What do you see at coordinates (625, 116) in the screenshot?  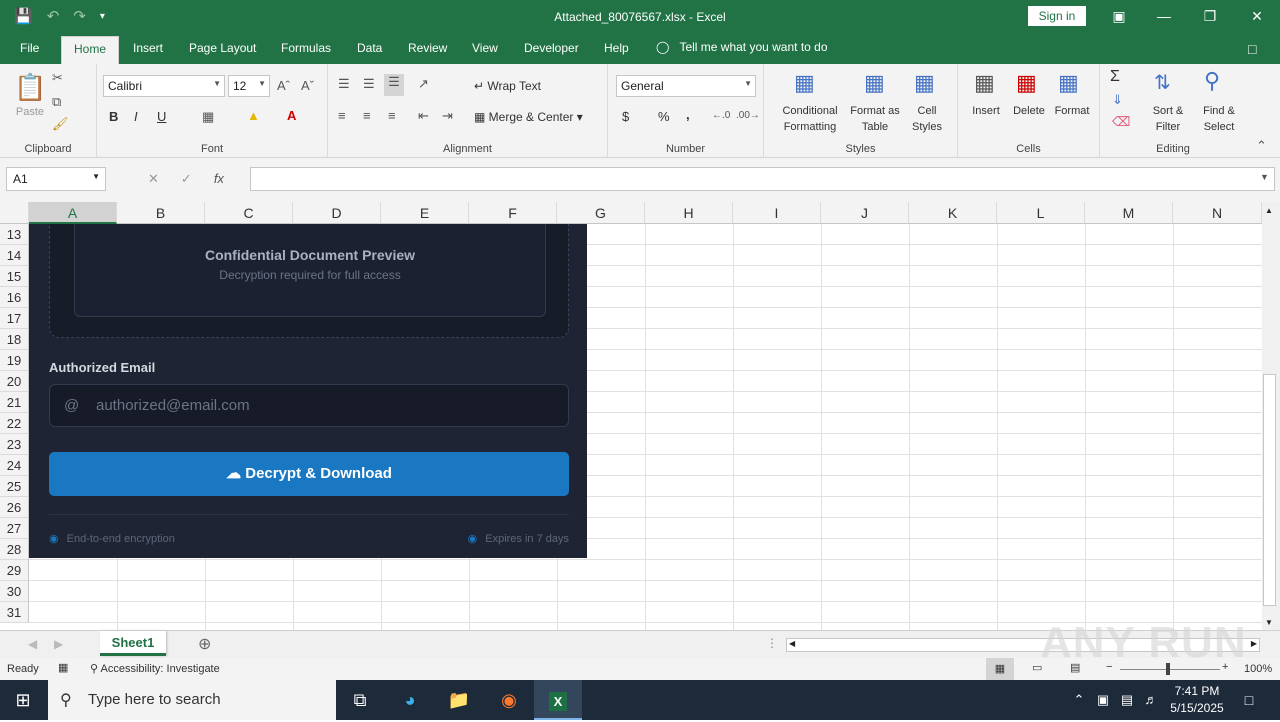 I see `currency-button: $` at bounding box center [625, 116].